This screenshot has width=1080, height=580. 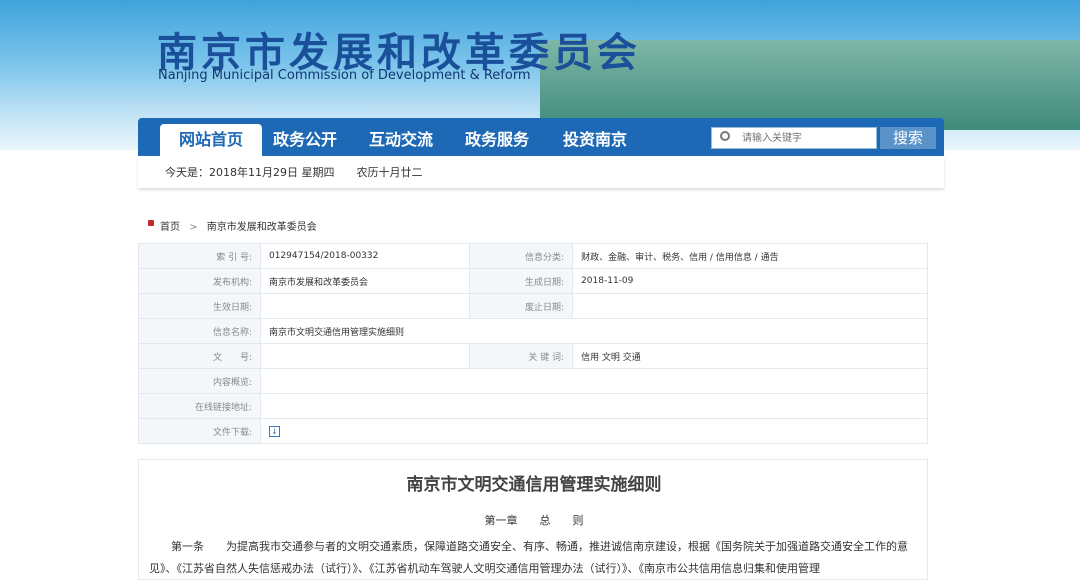 I want to click on search-icon, so click(x=725, y=136).